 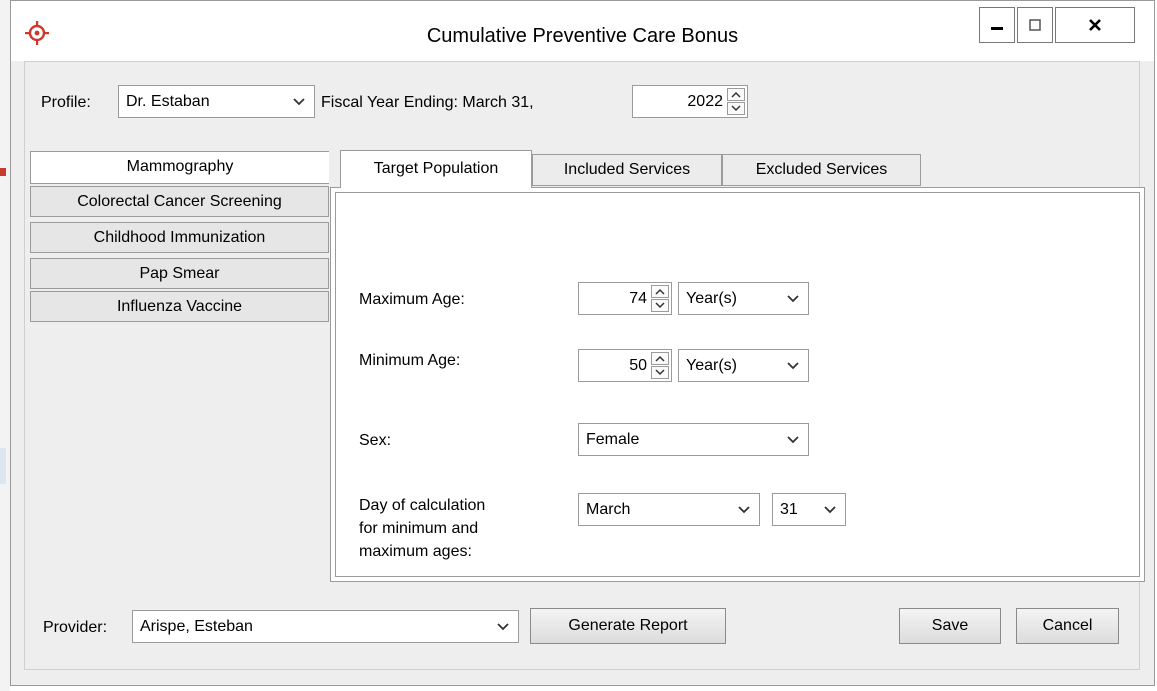 What do you see at coordinates (5, 345) in the screenshot?
I see `background-app-edge` at bounding box center [5, 345].